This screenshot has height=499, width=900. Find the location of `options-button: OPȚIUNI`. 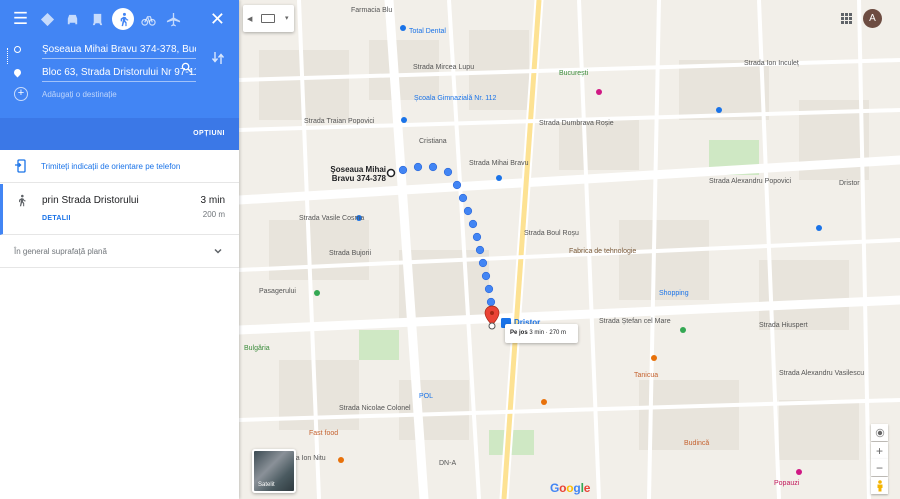

options-button: OPȚIUNI is located at coordinates (209, 133).